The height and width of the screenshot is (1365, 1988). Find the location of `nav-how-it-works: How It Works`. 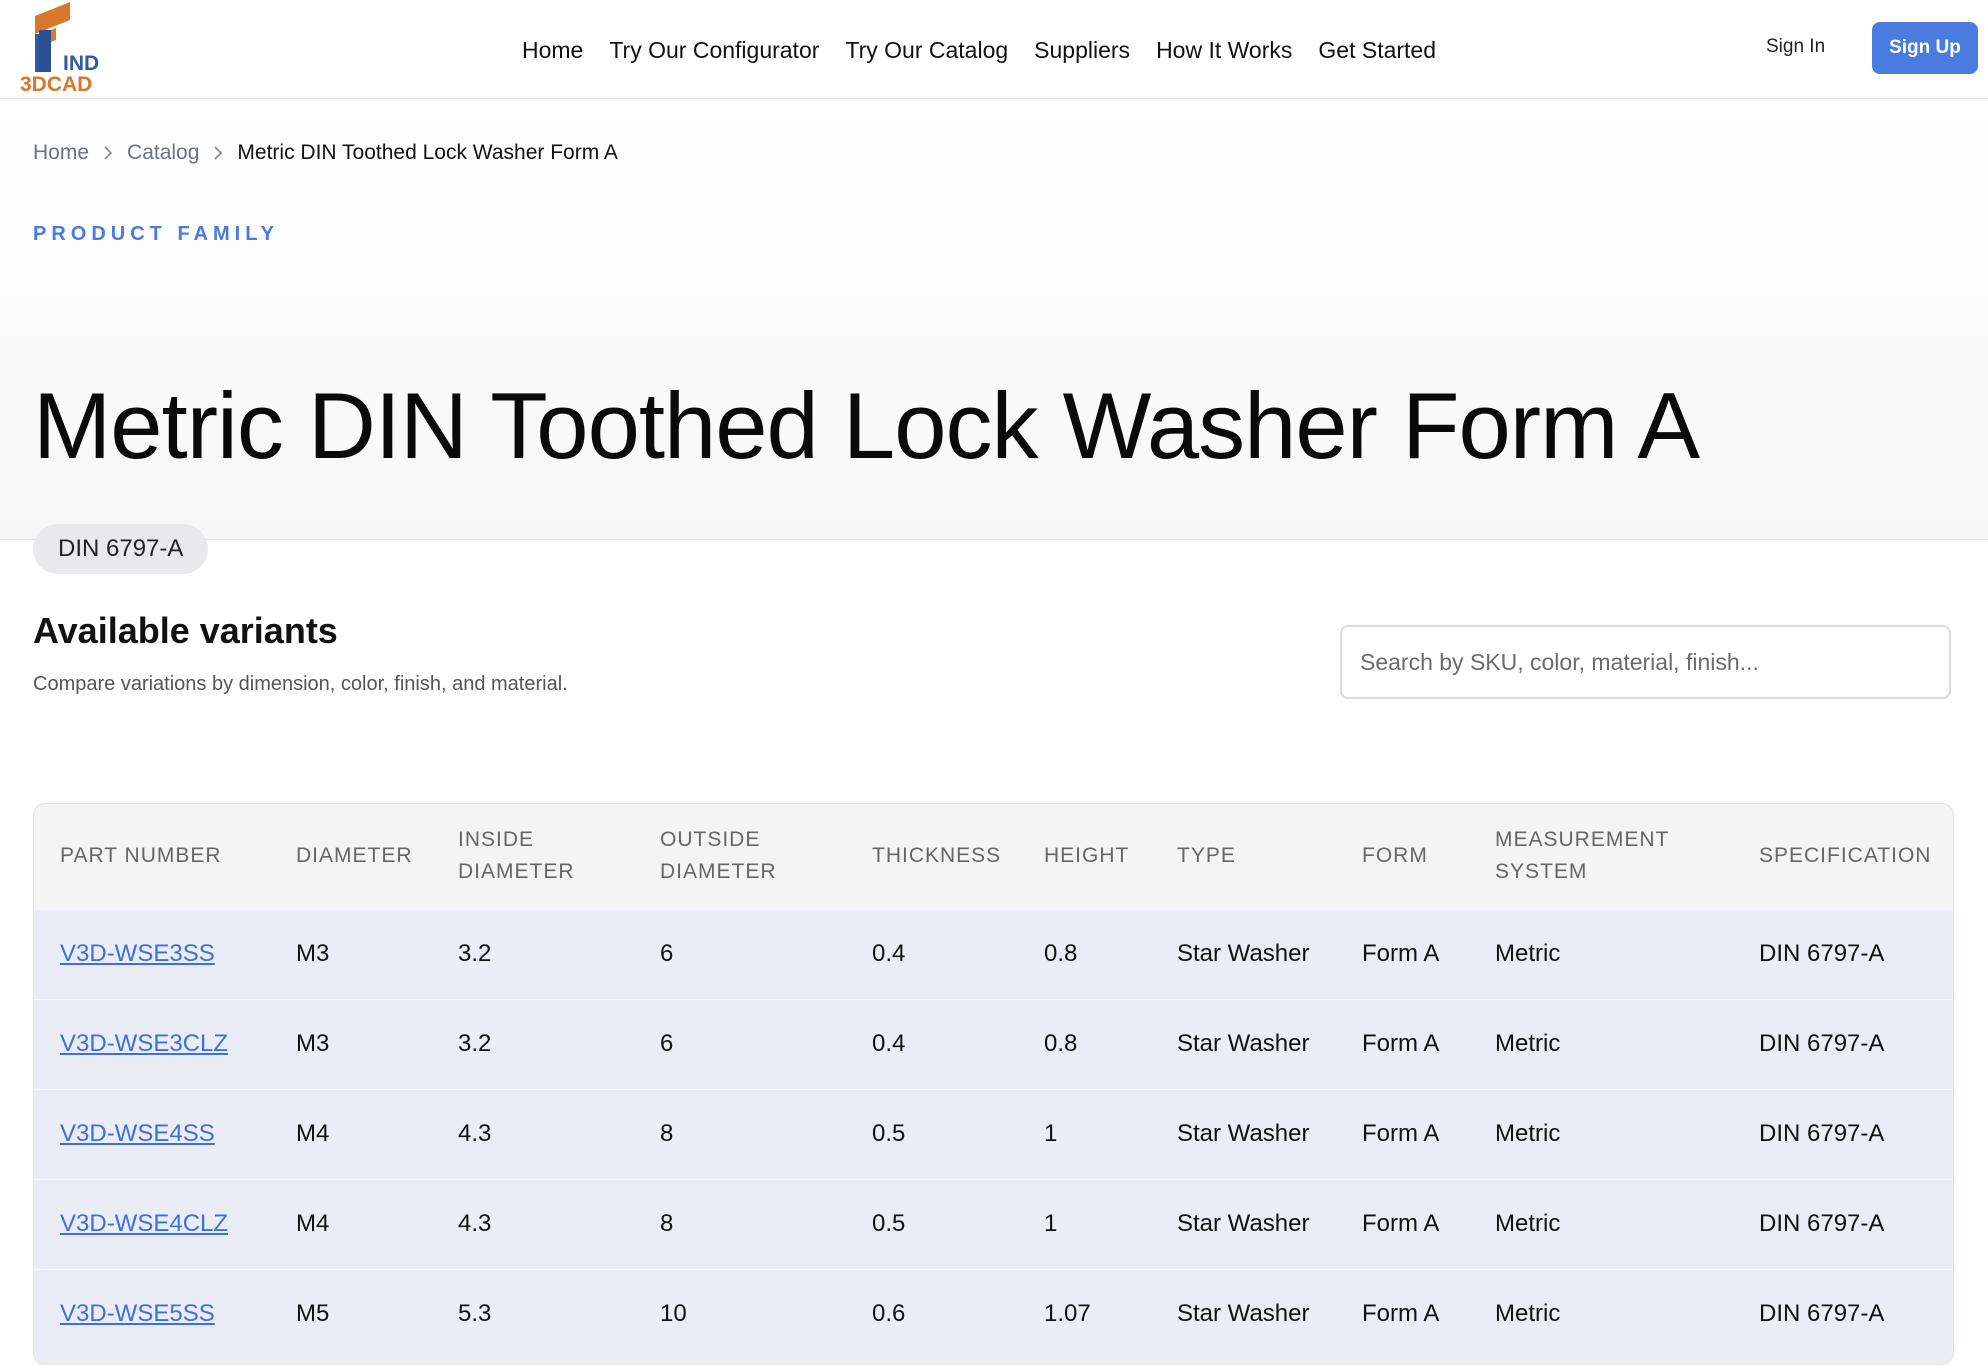

nav-how-it-works: How It Works is located at coordinates (1224, 50).